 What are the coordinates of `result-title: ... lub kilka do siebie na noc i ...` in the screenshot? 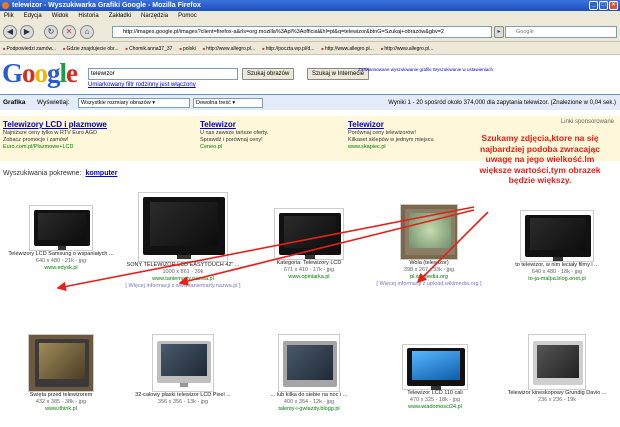 It's located at (309, 395).